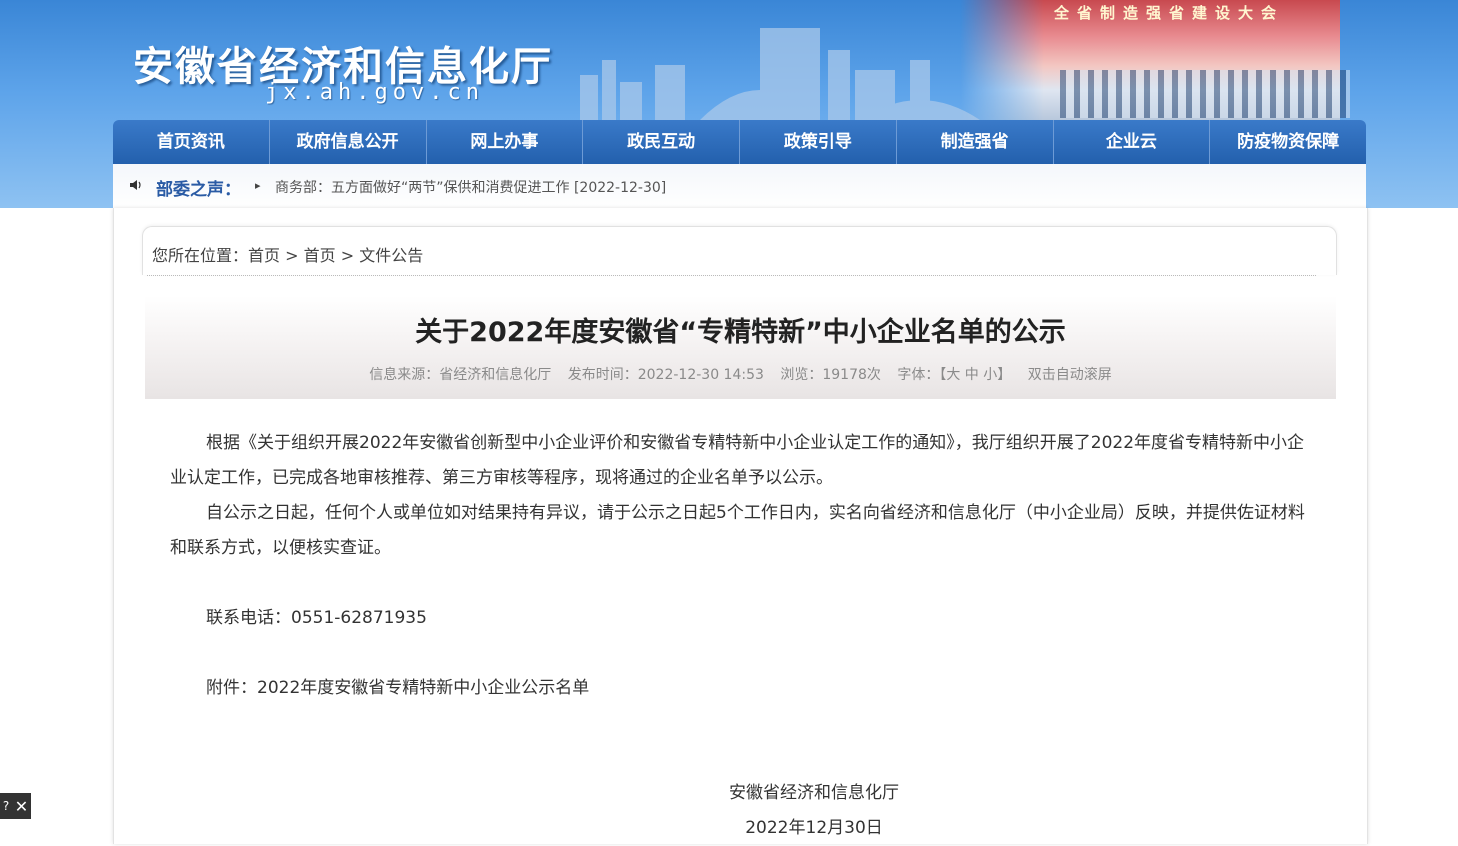 This screenshot has width=1458, height=846. What do you see at coordinates (505, 142) in the screenshot?
I see `nav-item-online-services: 网上办事` at bounding box center [505, 142].